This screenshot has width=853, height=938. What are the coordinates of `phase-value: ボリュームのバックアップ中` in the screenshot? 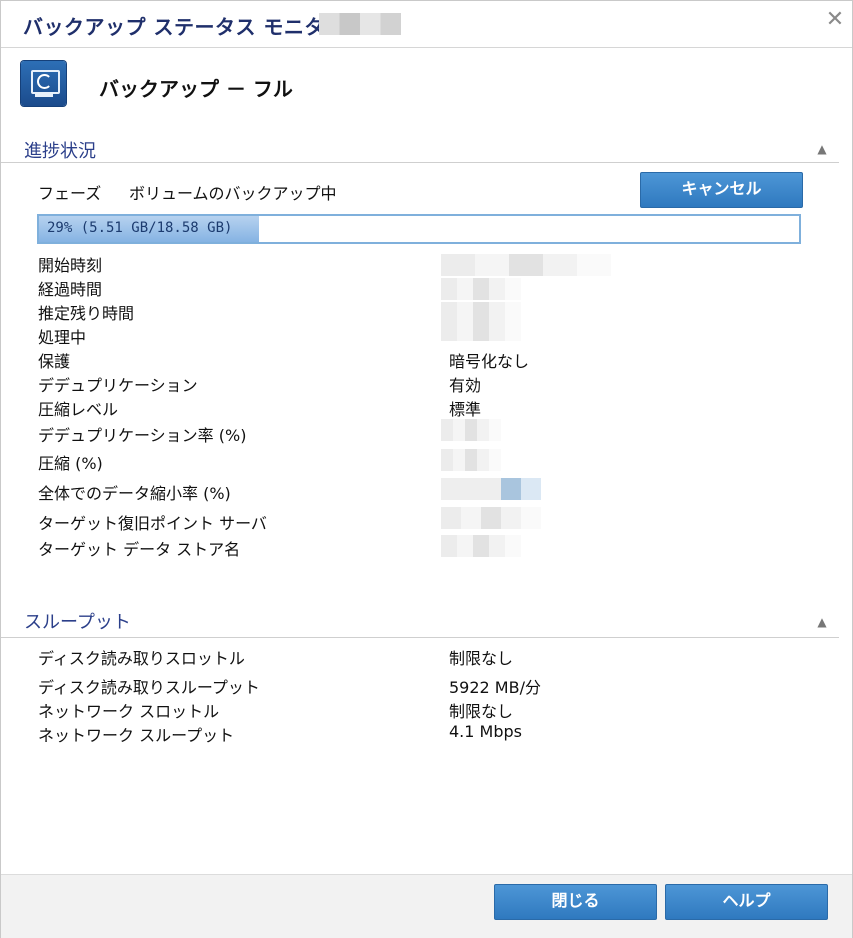 It's located at (233, 193).